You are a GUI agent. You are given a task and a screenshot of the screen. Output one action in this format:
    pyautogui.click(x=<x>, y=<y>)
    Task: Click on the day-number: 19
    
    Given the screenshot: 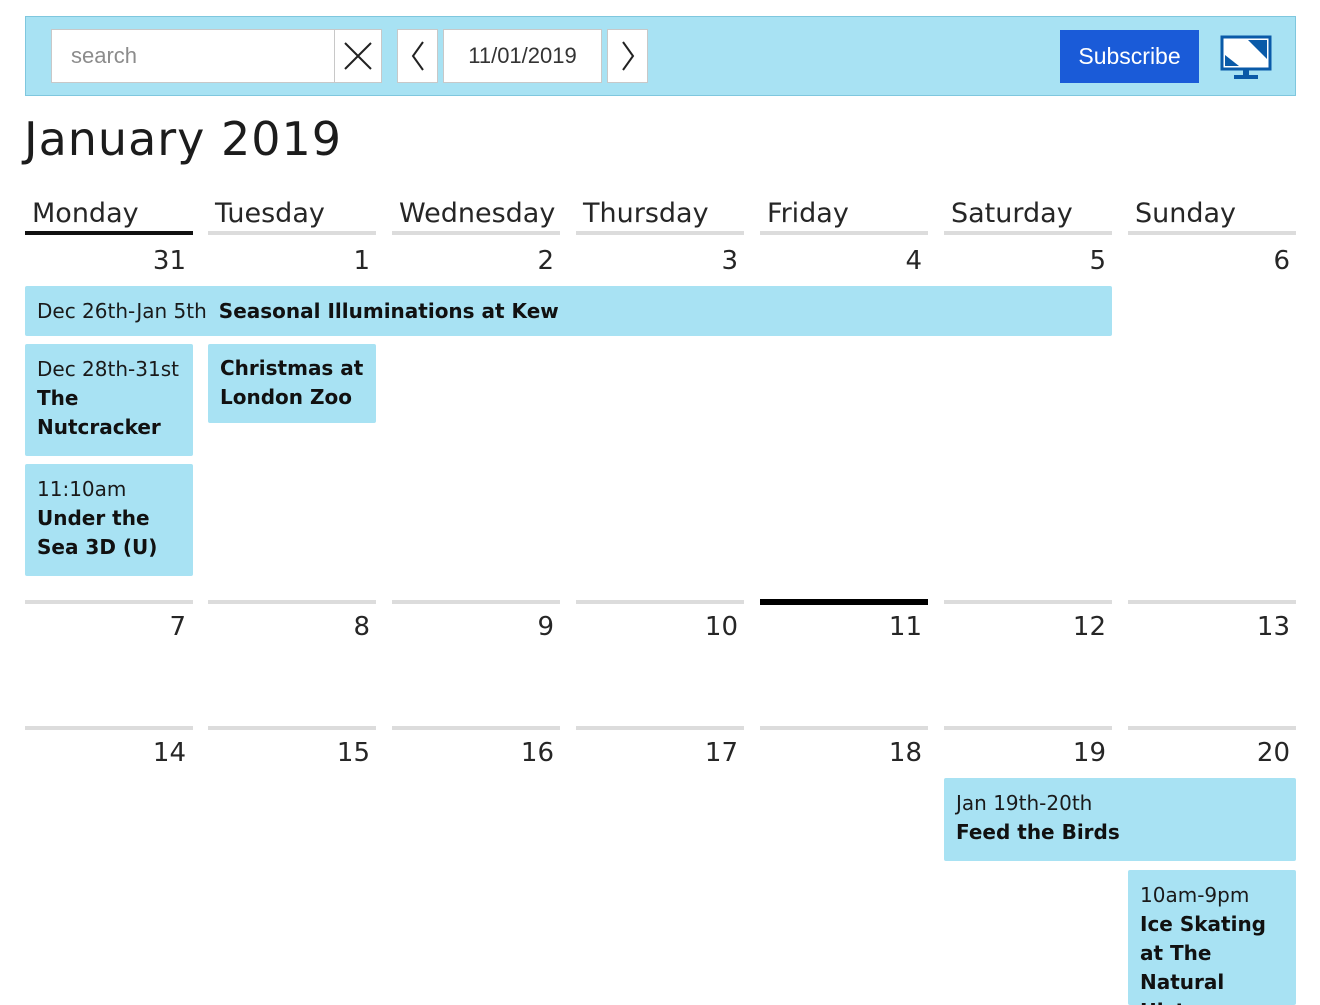 What is the action you would take?
    pyautogui.click(x=1026, y=753)
    